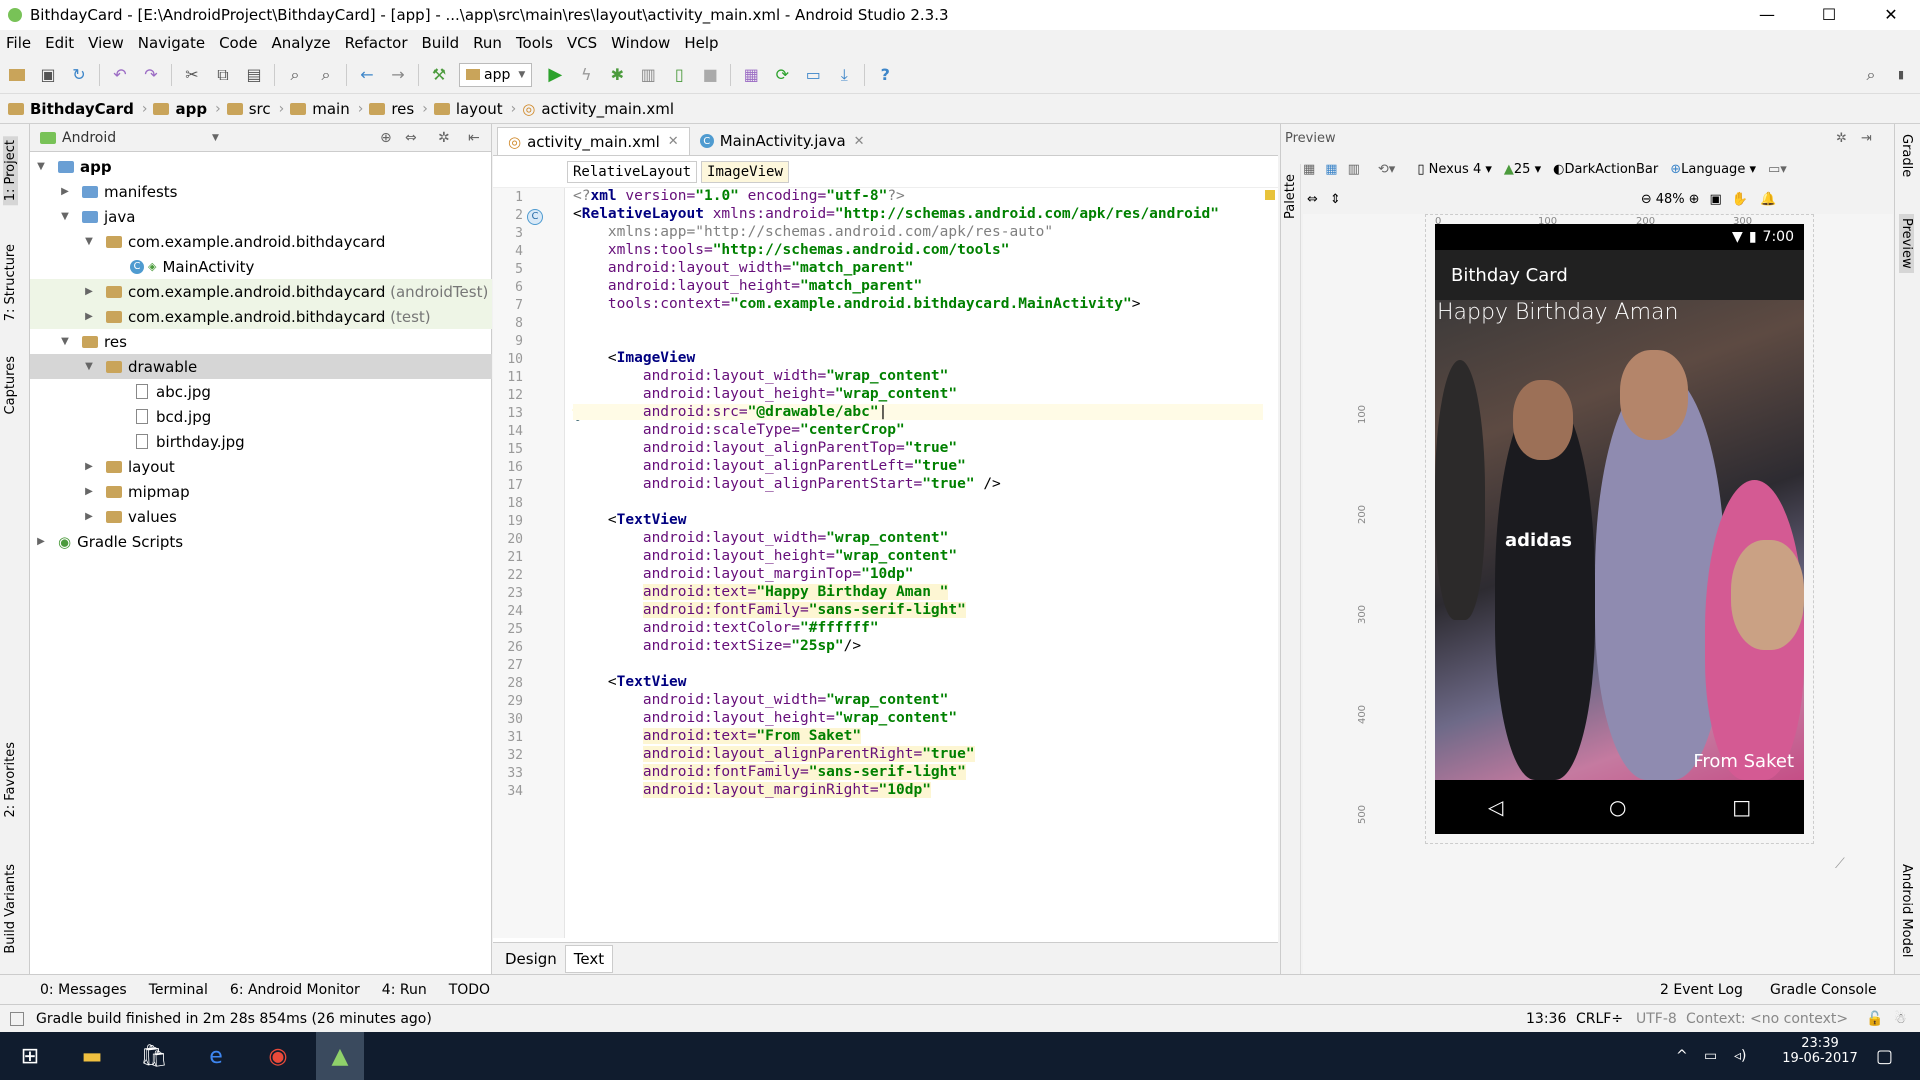 This screenshot has height=1080, width=1920. Describe the element at coordinates (444, 138) in the screenshot. I see `gear-icon: ✲` at that location.